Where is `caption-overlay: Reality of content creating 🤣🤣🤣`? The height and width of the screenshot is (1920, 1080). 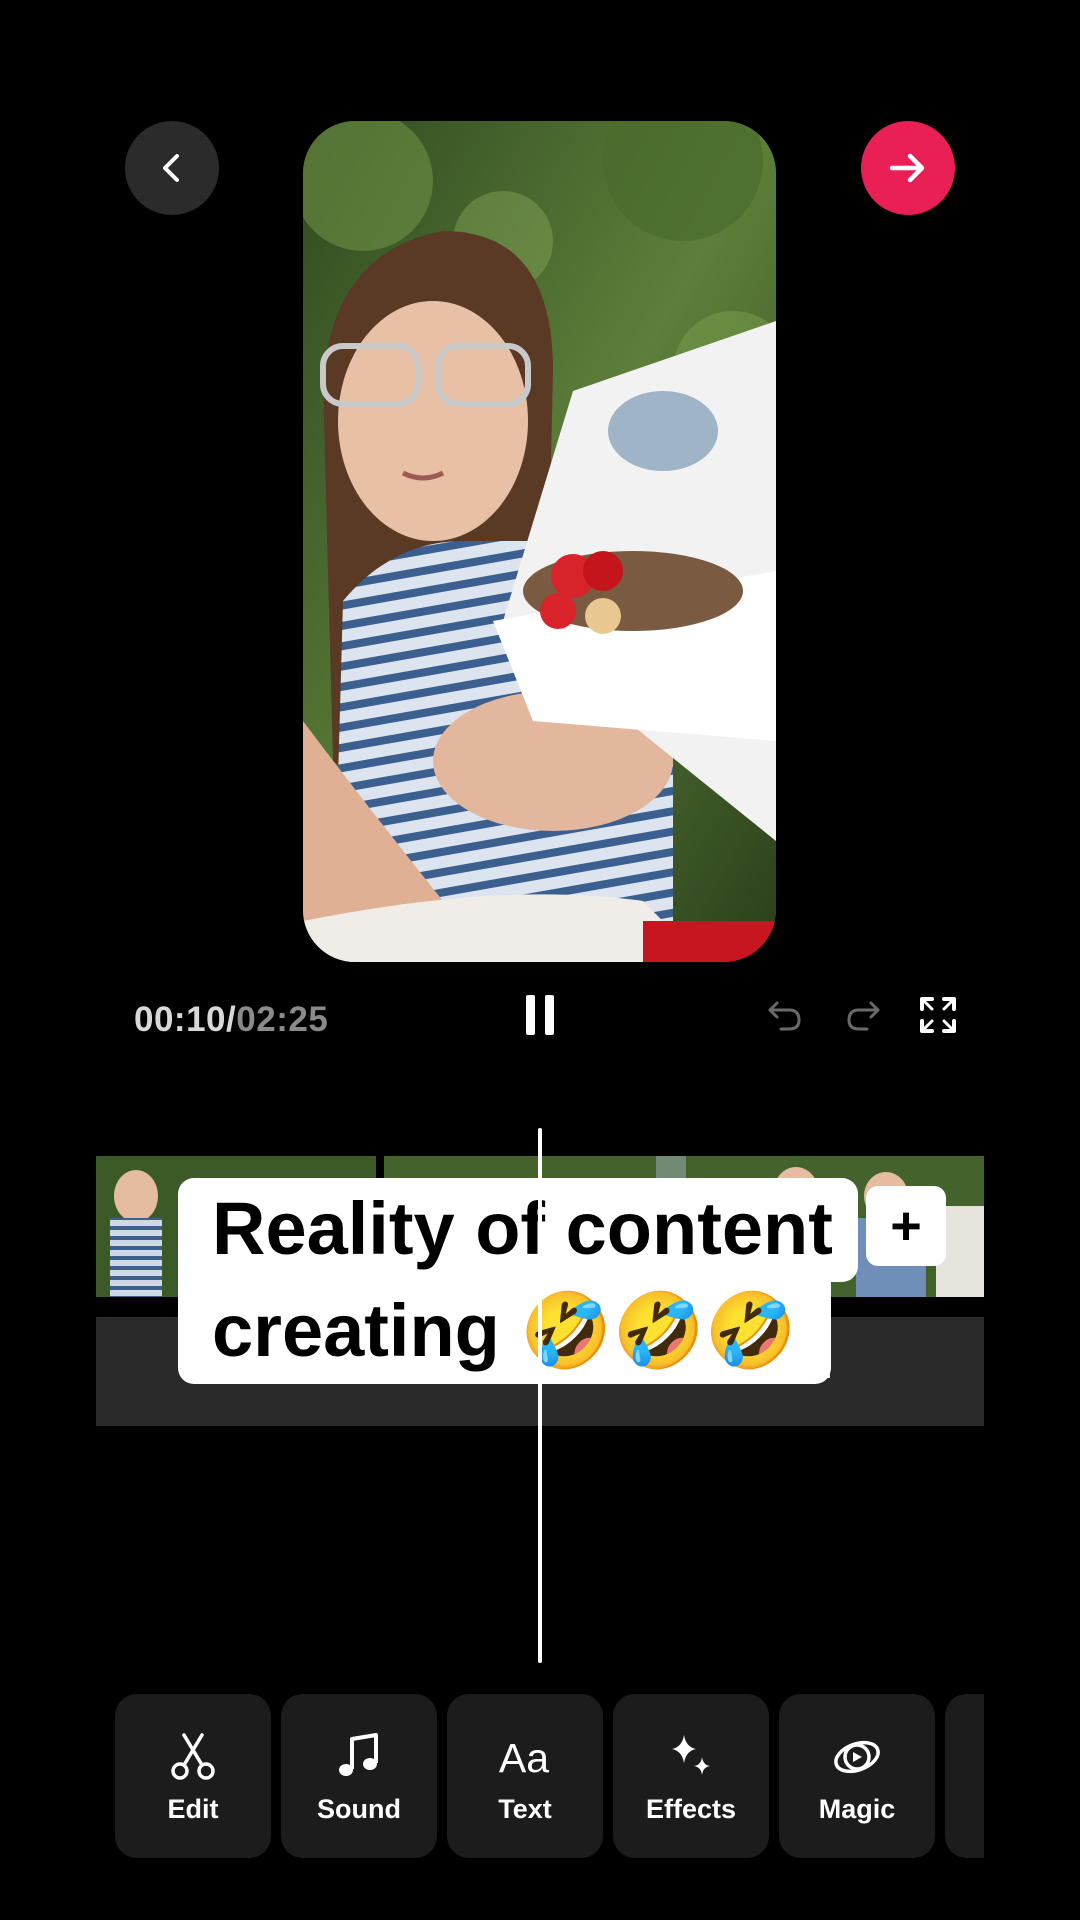
caption-overlay: Reality of content creating 🤣🤣🤣 is located at coordinates (518, 1281).